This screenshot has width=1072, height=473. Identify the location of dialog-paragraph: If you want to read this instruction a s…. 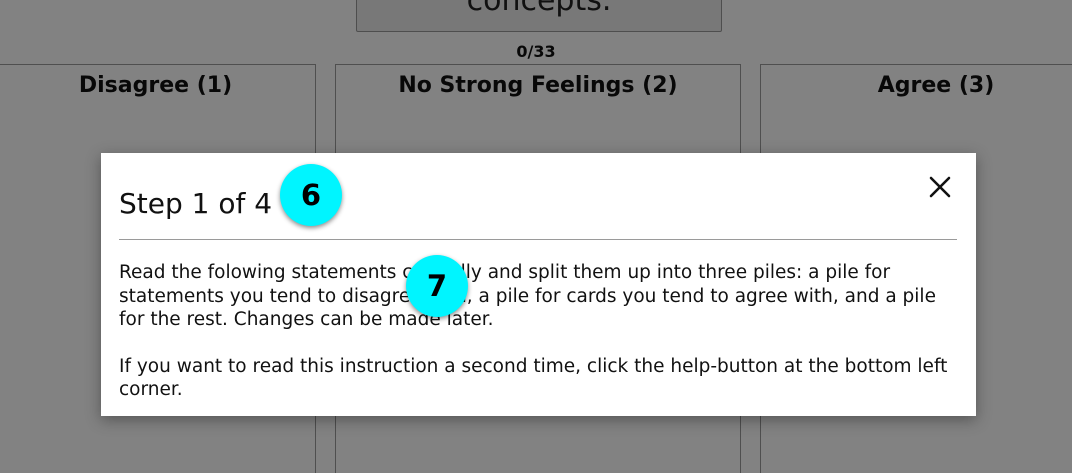
(533, 378).